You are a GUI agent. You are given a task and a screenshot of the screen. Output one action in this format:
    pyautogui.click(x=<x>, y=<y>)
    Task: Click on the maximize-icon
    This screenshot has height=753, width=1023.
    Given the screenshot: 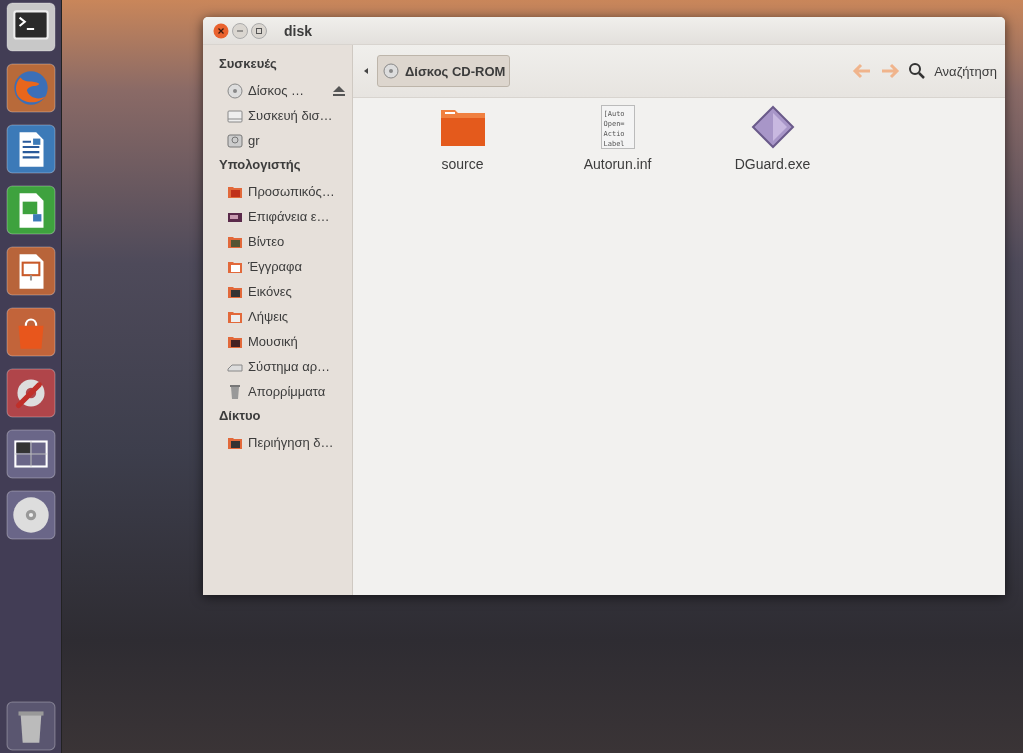 What is the action you would take?
    pyautogui.click(x=259, y=30)
    